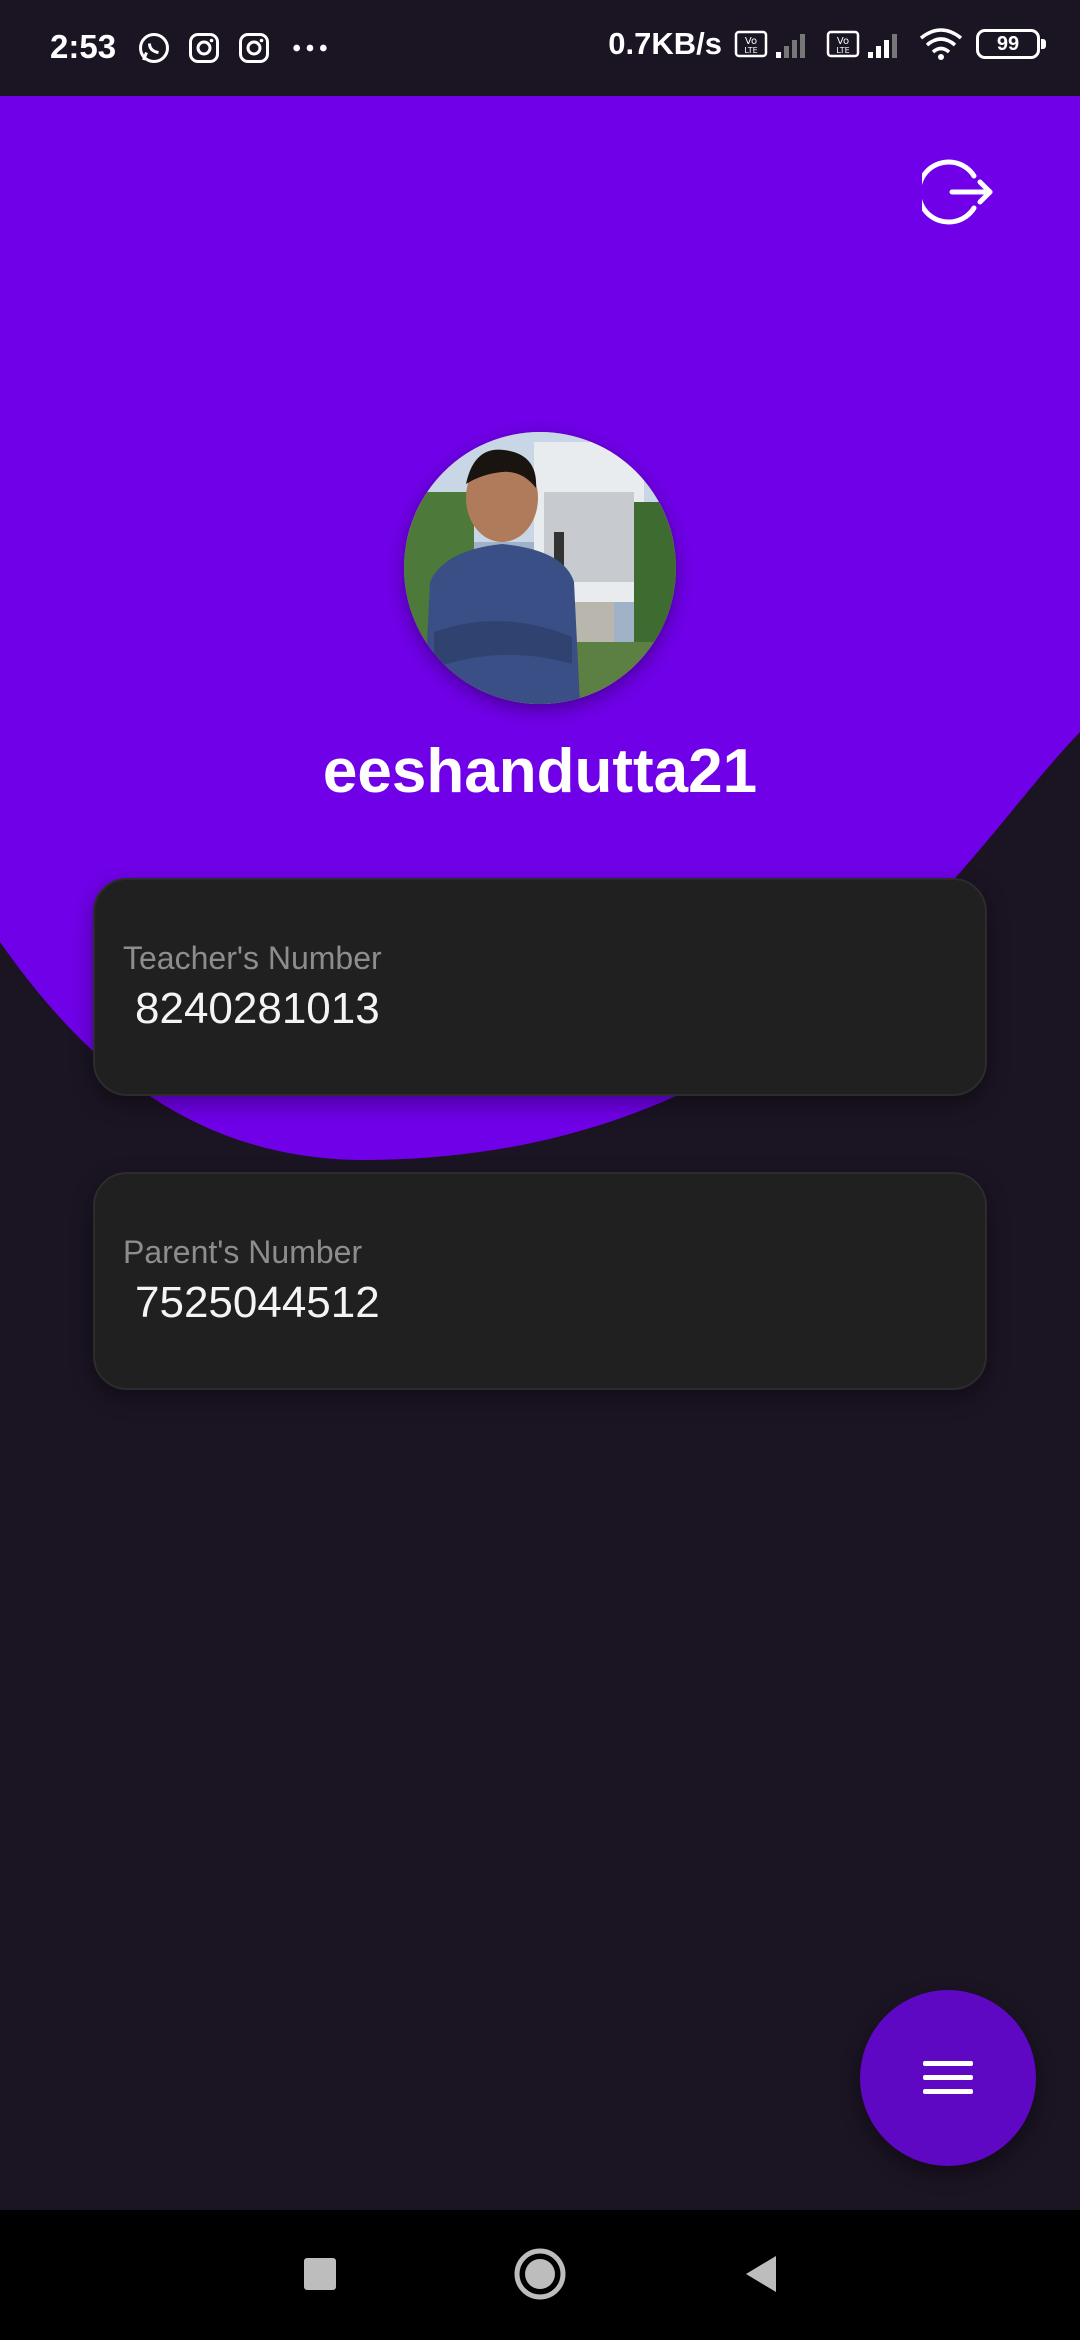 The width and height of the screenshot is (1080, 2340). I want to click on parent-number-card: Parent's Number 7525044512, so click(540, 1281).